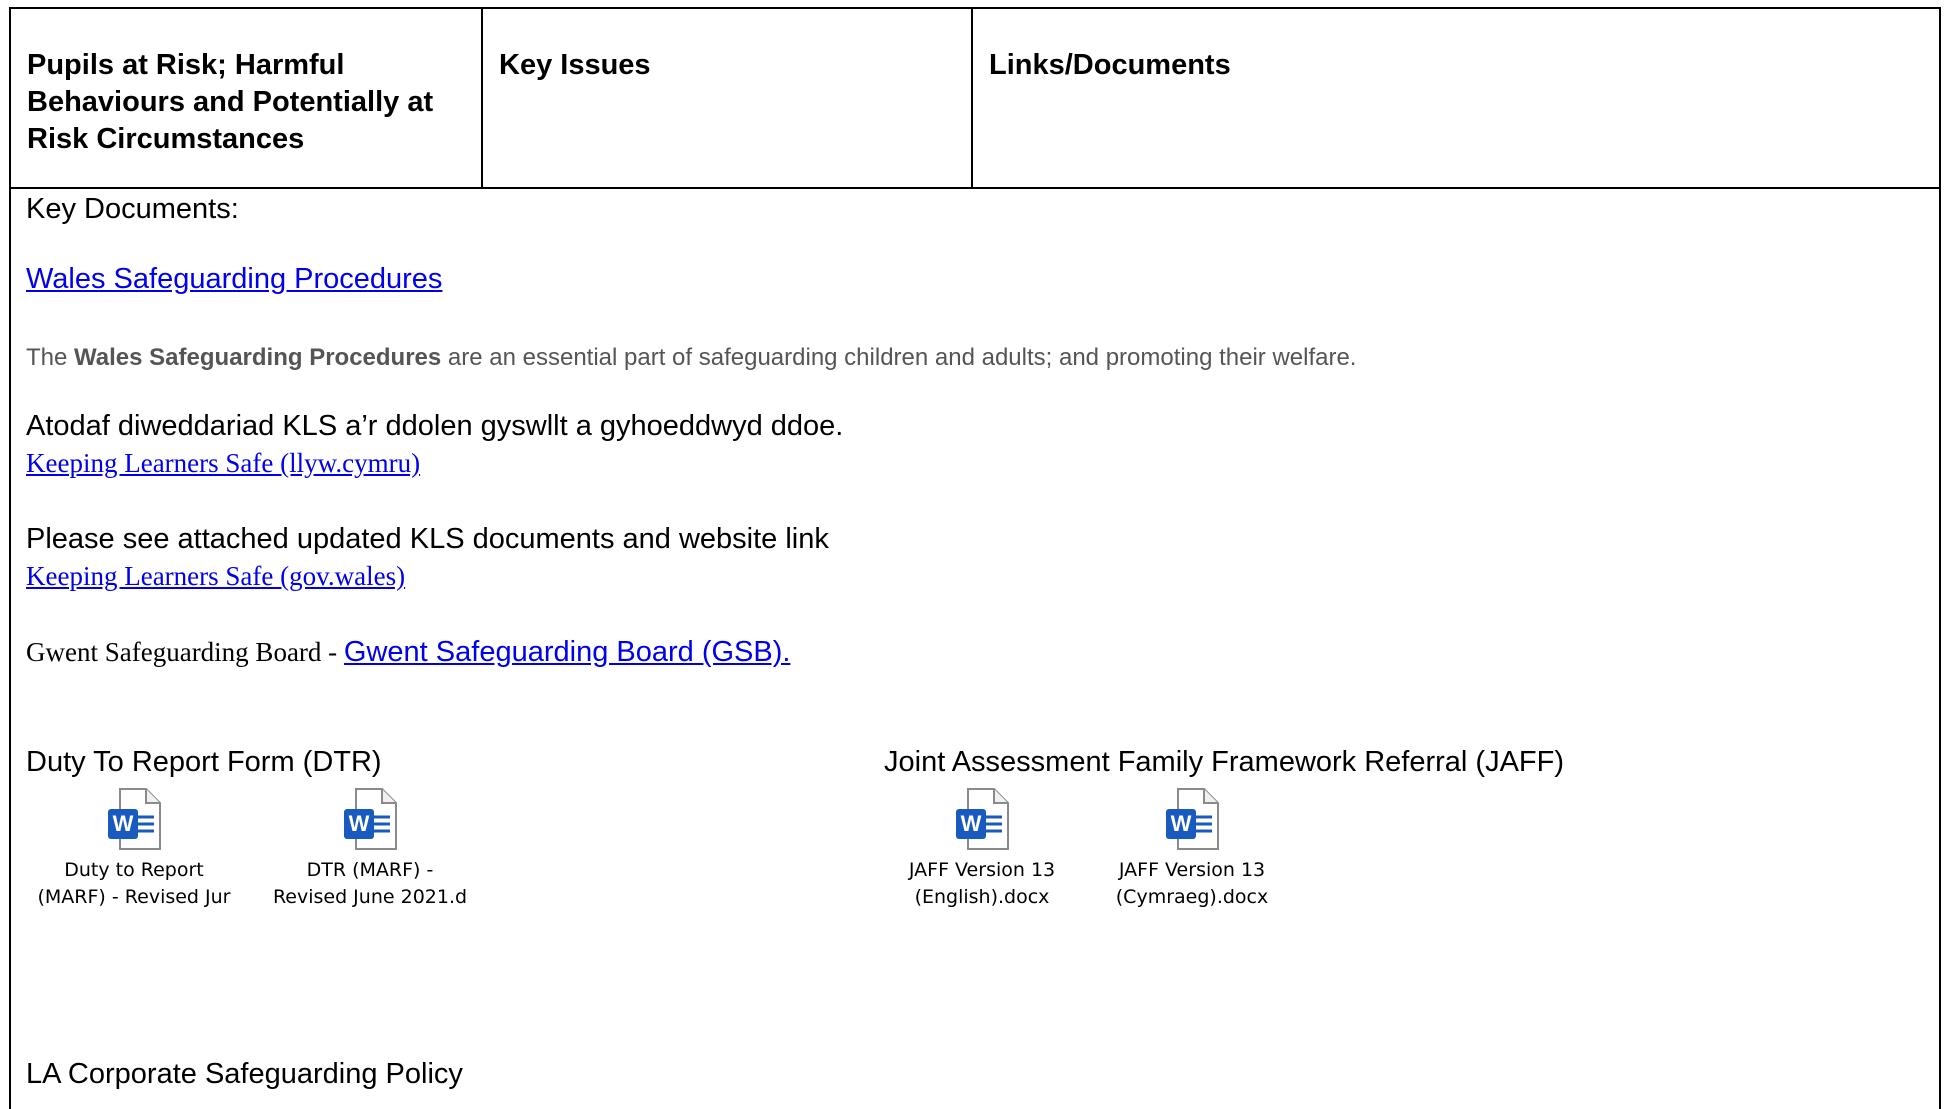 The width and height of the screenshot is (1948, 1109). I want to click on attachment-jaff-english: W JAFF Version 13 (English).docx, so click(982, 849).